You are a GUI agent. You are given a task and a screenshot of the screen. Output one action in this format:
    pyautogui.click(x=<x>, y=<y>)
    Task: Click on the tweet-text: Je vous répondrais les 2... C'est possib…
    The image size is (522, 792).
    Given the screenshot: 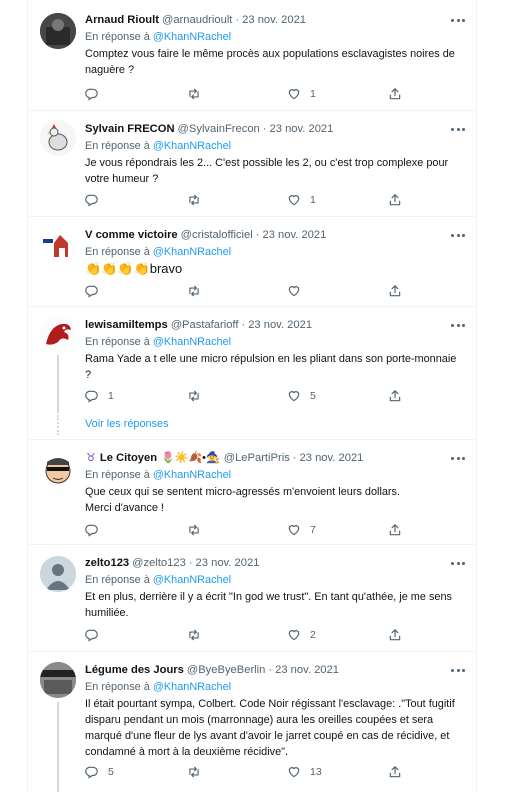 What is the action you would take?
    pyautogui.click(x=267, y=171)
    